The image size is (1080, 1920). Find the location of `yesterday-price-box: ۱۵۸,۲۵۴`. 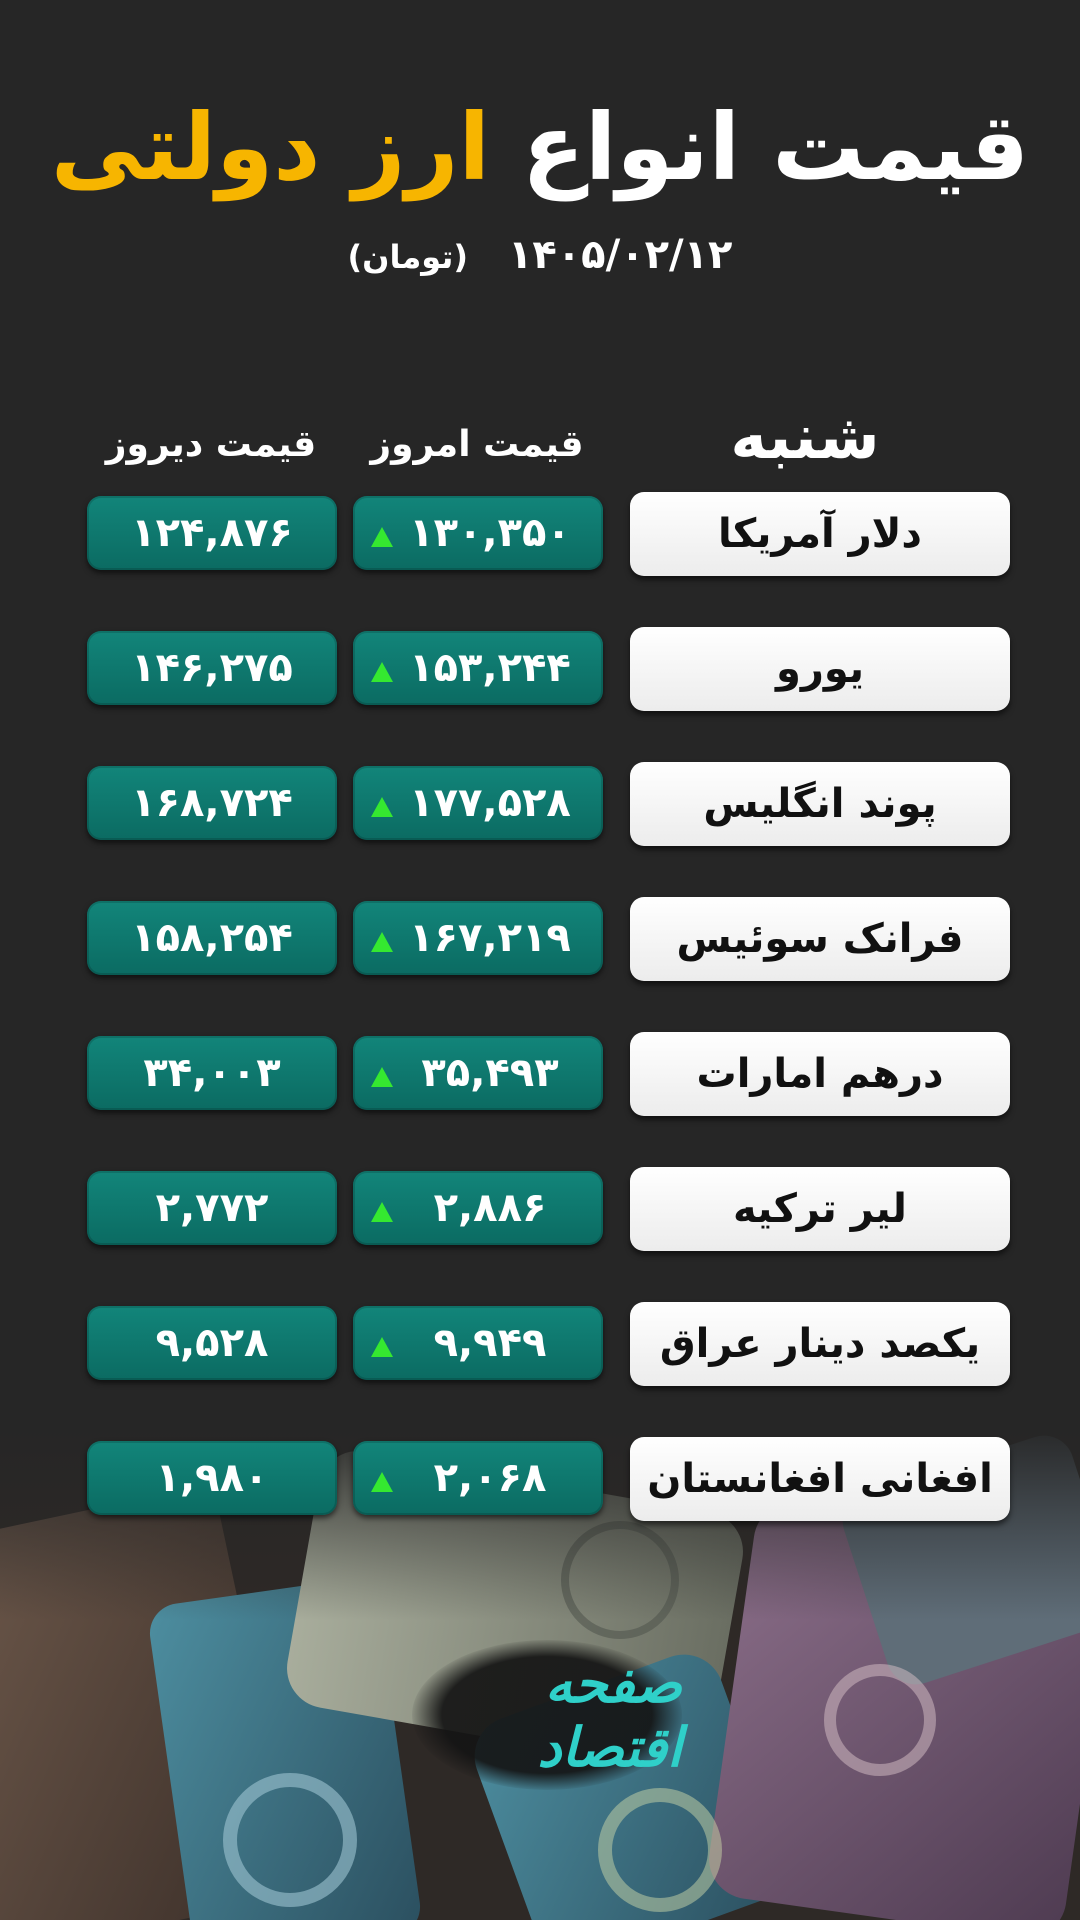

yesterday-price-box: ۱۵۸,۲۵۴ is located at coordinates (212, 938).